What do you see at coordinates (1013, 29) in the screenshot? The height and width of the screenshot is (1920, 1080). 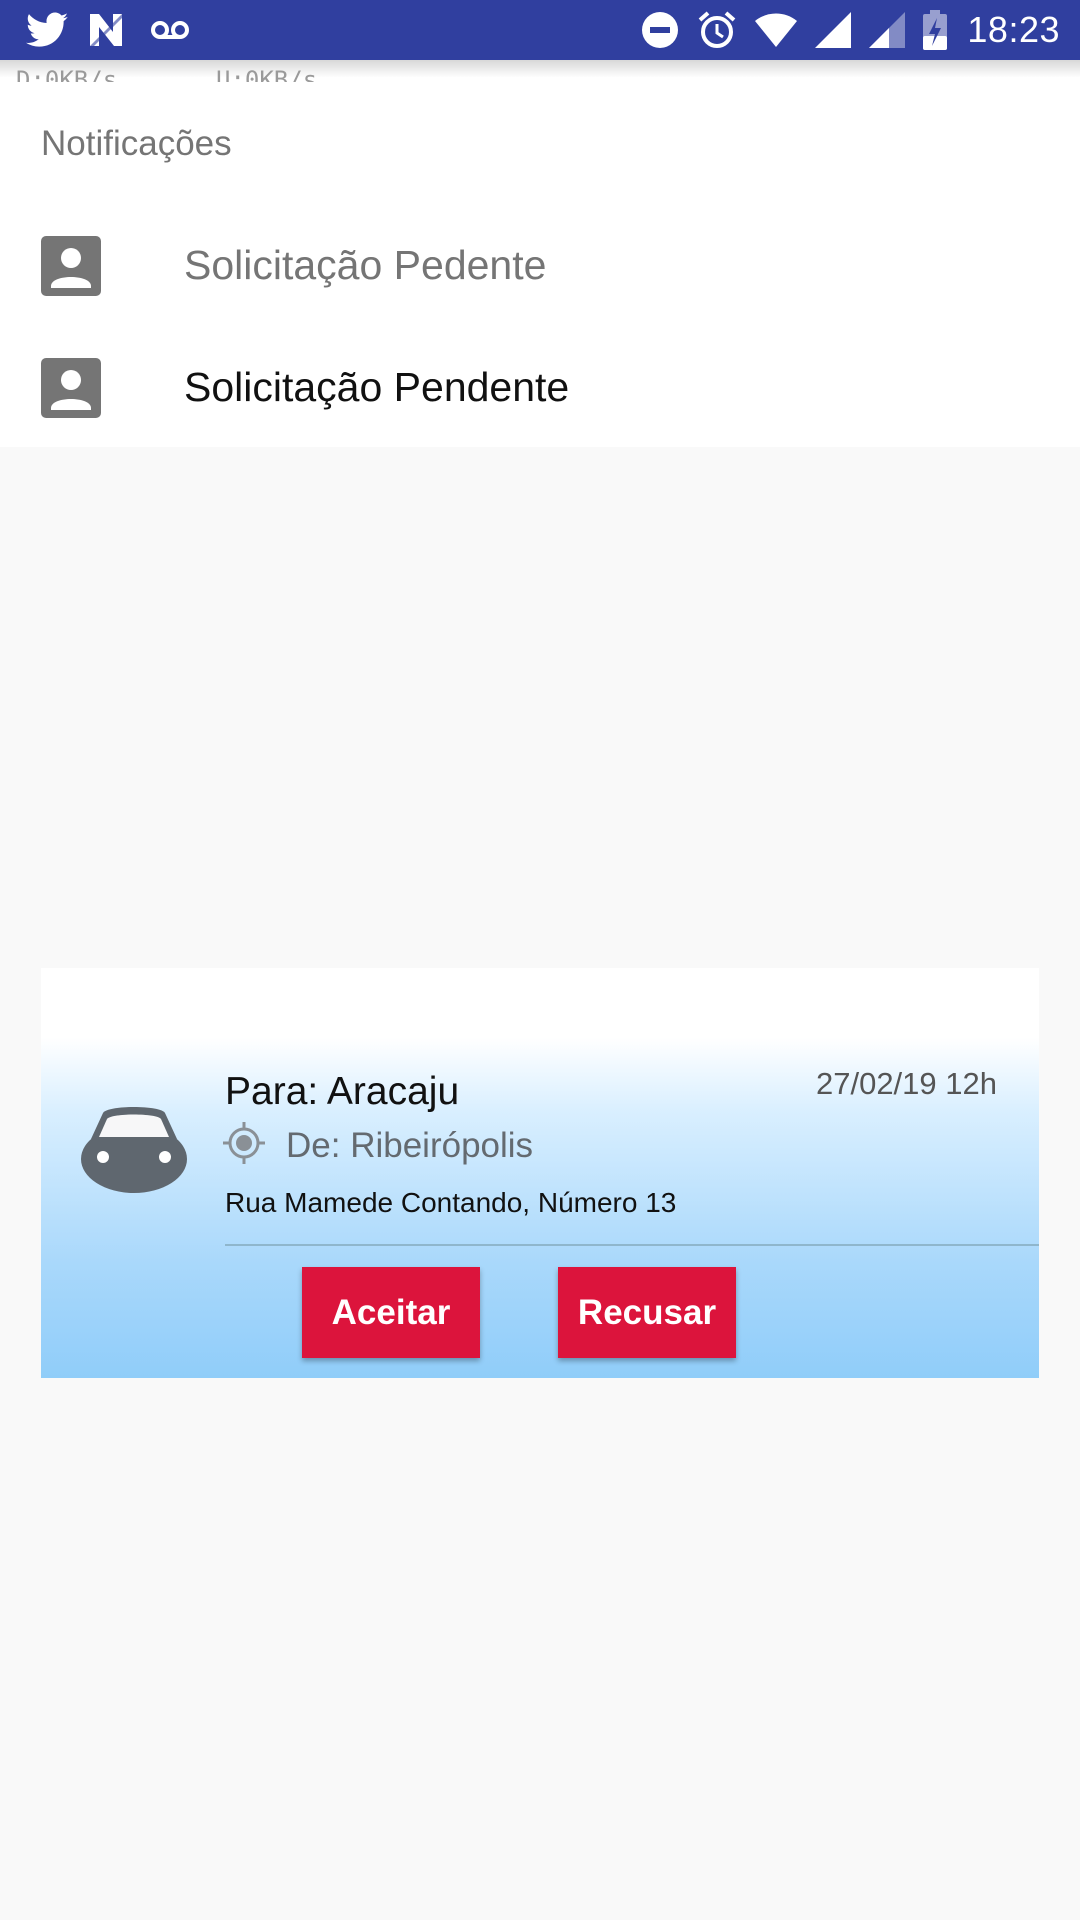 I see `status-time: 18:23` at bounding box center [1013, 29].